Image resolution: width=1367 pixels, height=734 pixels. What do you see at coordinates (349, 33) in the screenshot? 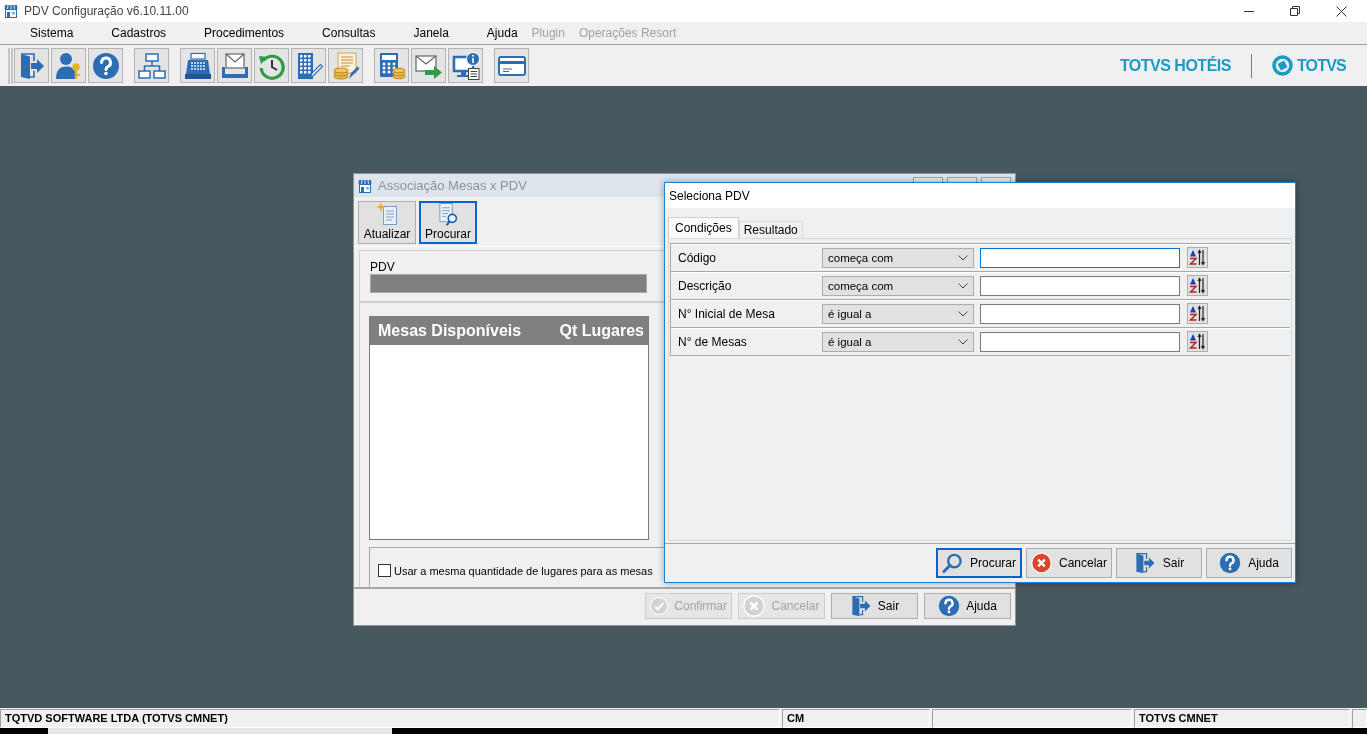
I see `menu-item: Consultas` at bounding box center [349, 33].